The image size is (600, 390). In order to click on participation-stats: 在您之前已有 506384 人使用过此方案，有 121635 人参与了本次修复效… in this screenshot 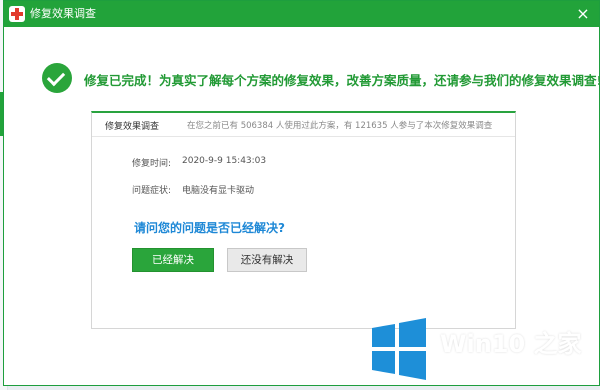, I will do `click(340, 126)`.